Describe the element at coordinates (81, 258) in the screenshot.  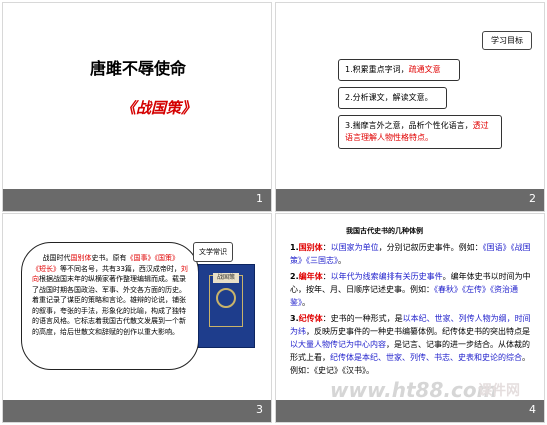
I see `text-highlight: 国别体` at that location.